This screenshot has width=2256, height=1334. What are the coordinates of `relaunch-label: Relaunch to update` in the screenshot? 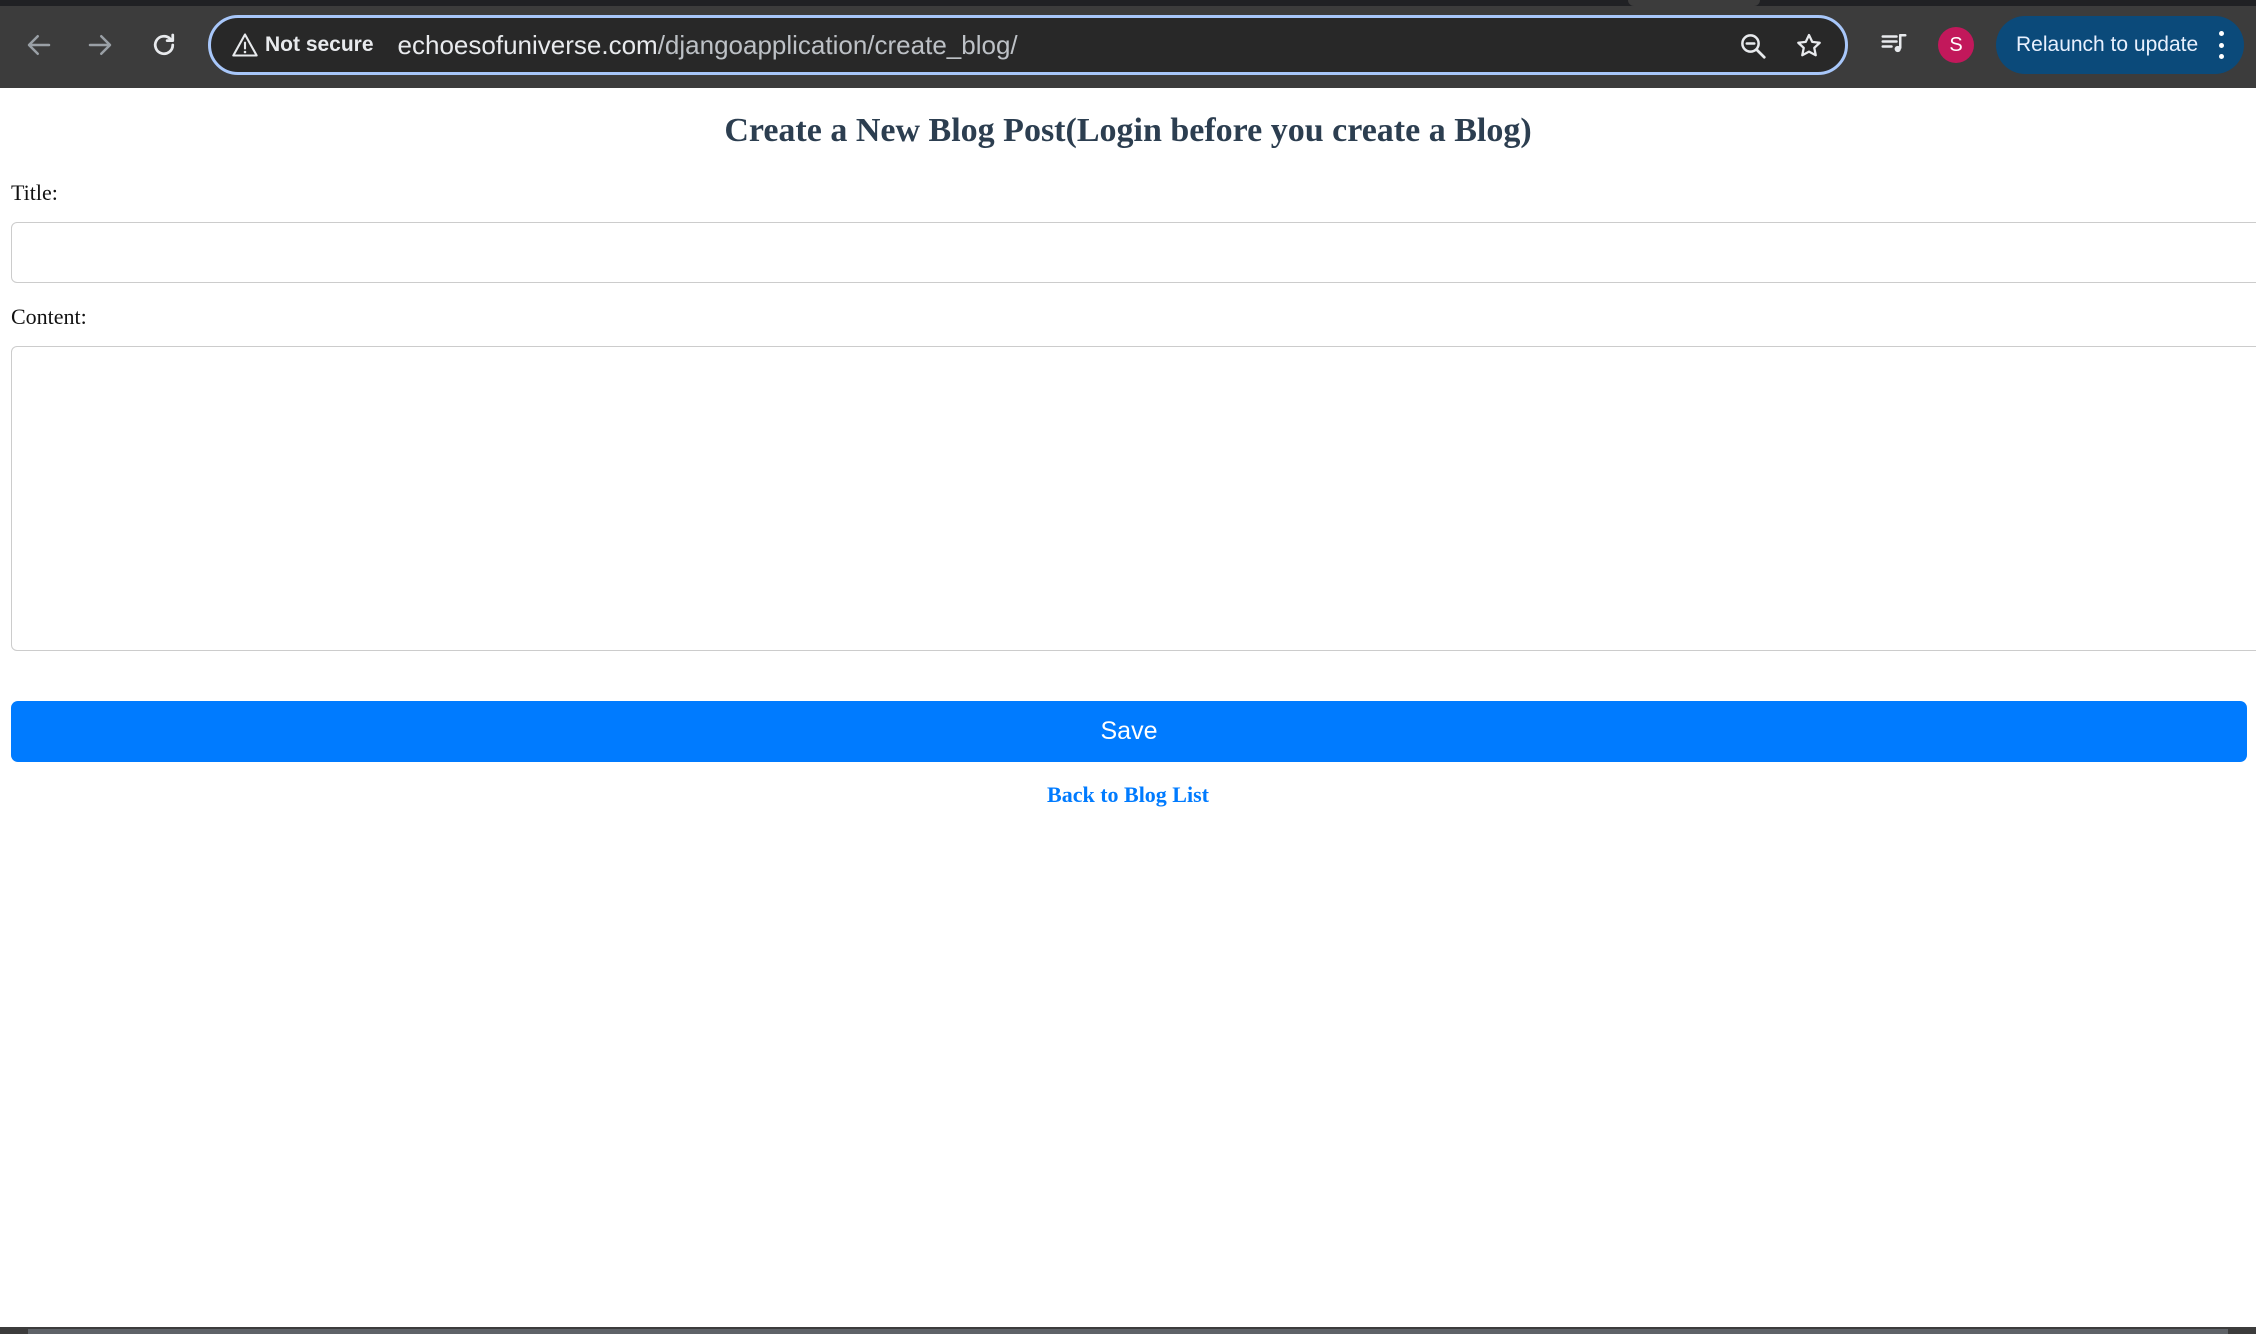 It's located at (2107, 44).